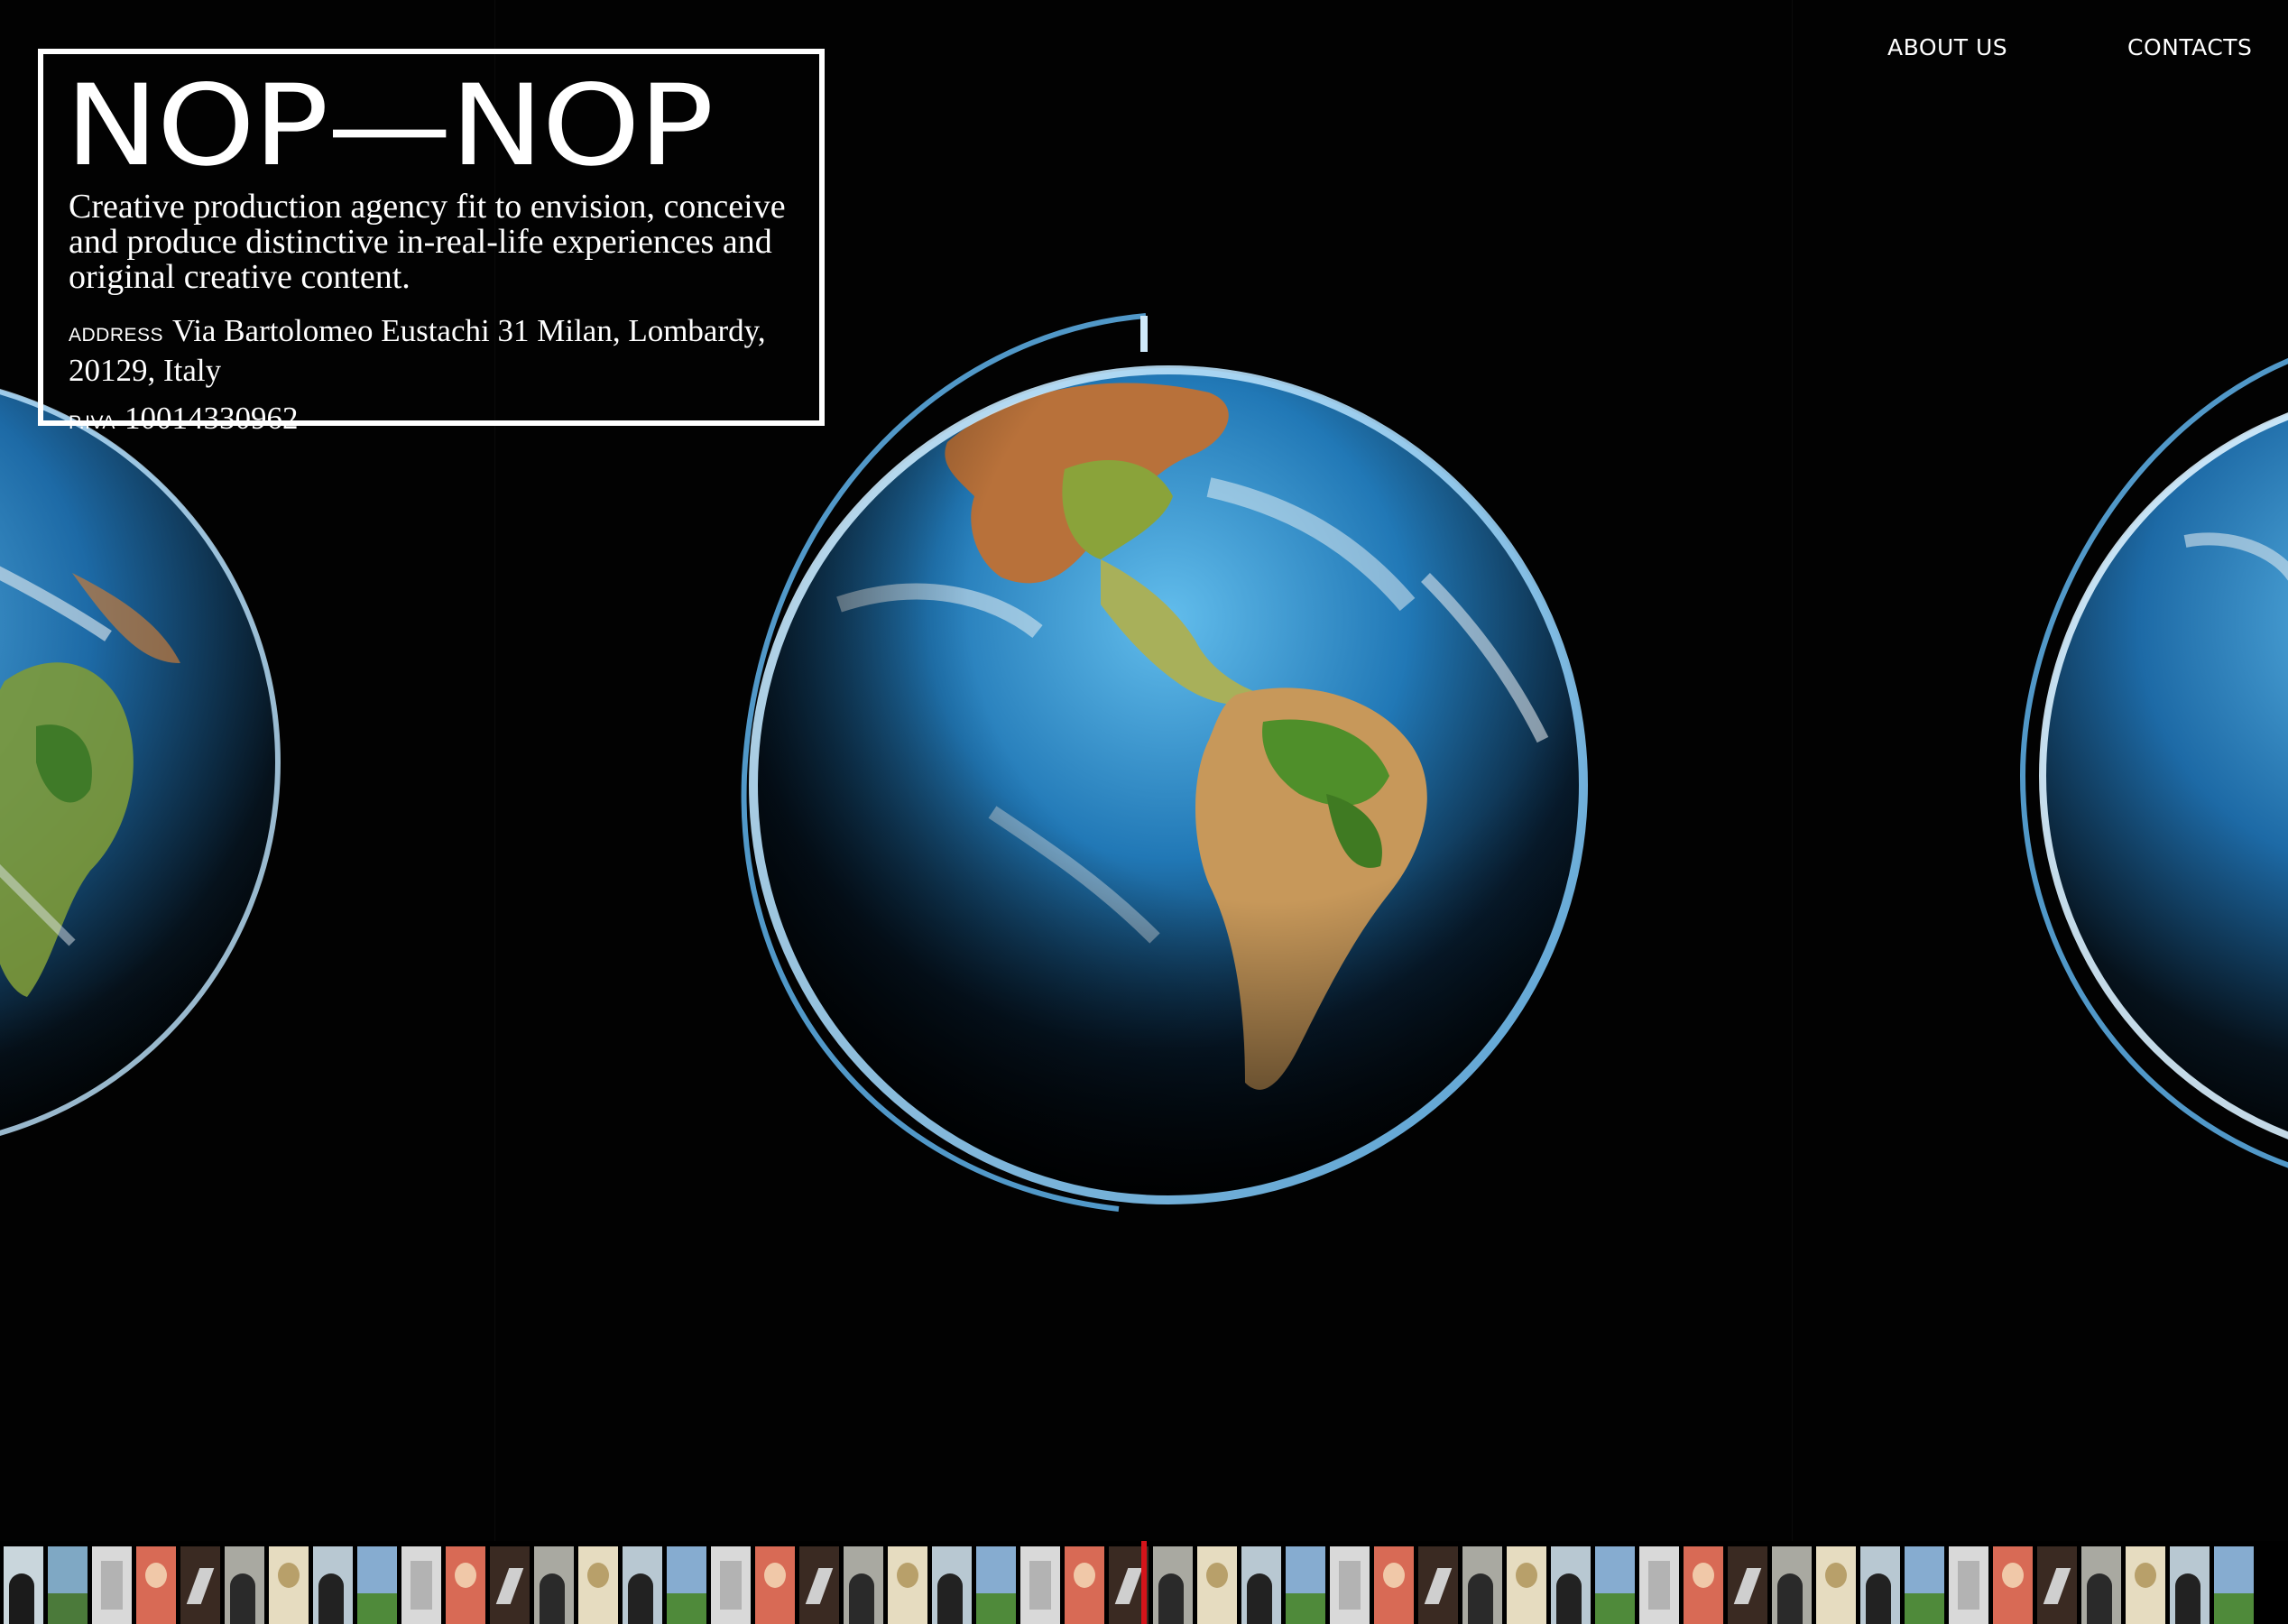  Describe the element at coordinates (473, 126) in the screenshot. I see `logo: NOP—NOP` at that location.